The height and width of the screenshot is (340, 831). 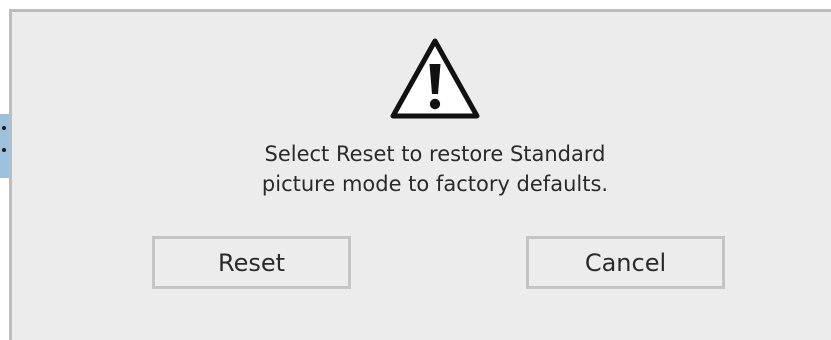 What do you see at coordinates (251, 262) in the screenshot?
I see `reset-button: Reset` at bounding box center [251, 262].